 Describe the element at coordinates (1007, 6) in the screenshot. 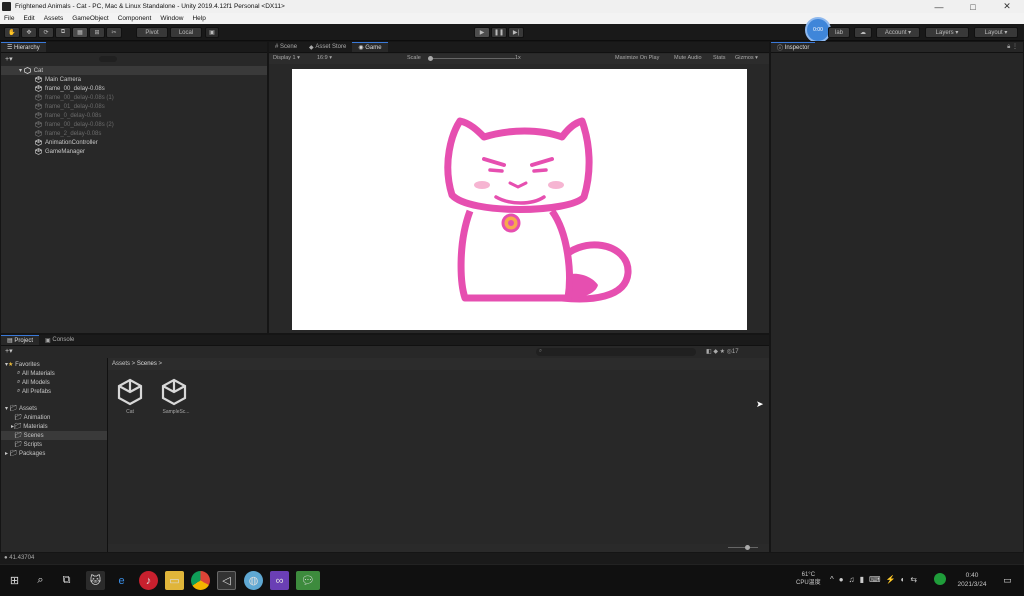

I see `close-button: ✕` at that location.